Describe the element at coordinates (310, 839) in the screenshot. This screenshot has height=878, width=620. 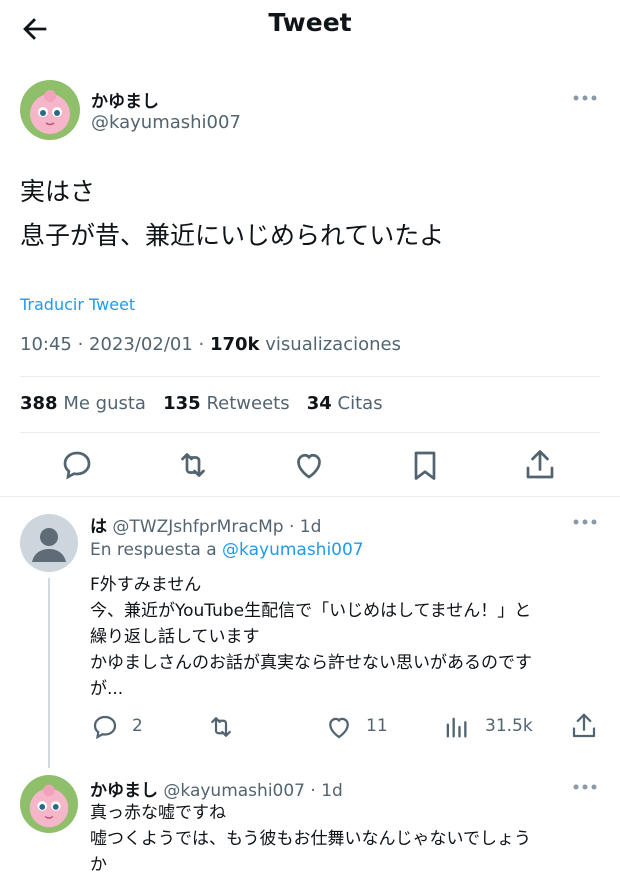
I see `reply-text: 真っ赤な嘘ですね 嘘つくようでは、もう彼もお仕舞いなんじゃないでしょう か` at that location.